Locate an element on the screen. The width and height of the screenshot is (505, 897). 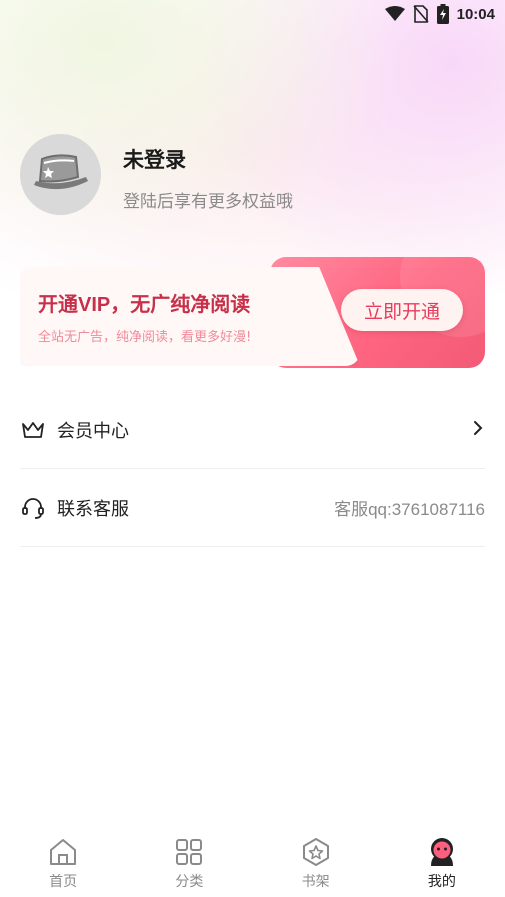
vip-title: 开通VIP，无广纯净阅读 is located at coordinates (144, 305).